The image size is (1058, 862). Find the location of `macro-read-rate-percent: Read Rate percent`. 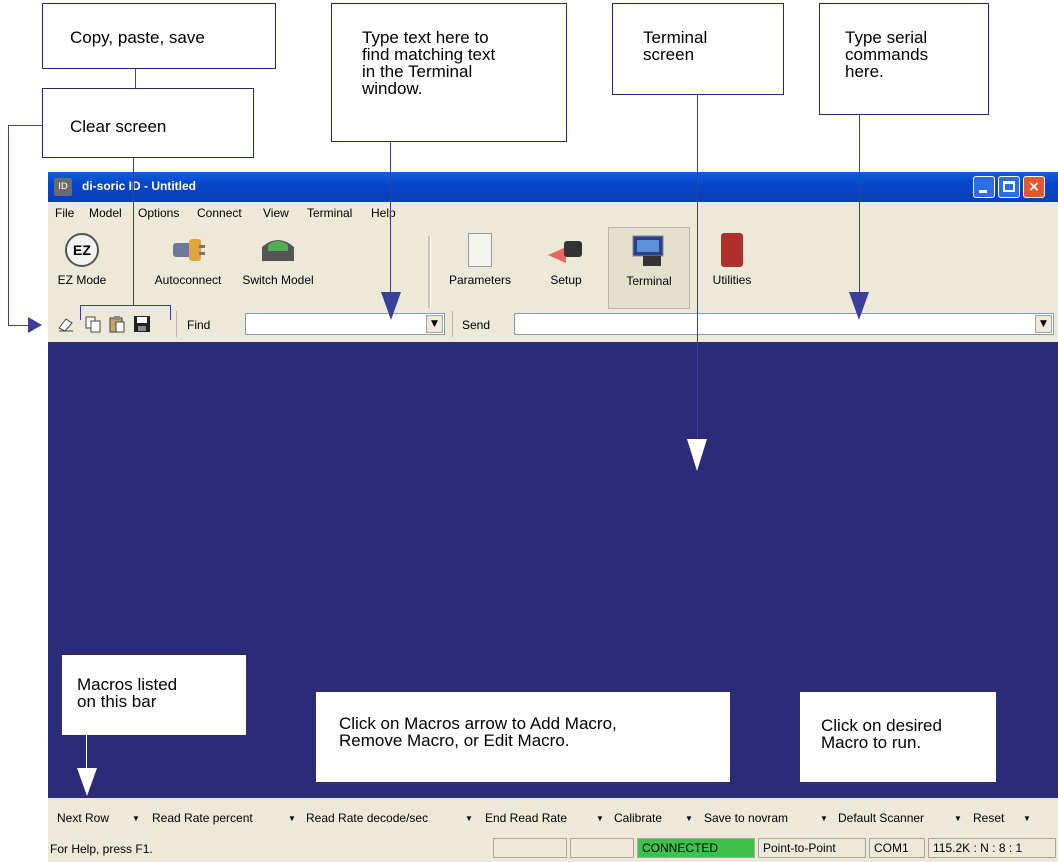

macro-read-rate-percent: Read Rate percent is located at coordinates (202, 818).